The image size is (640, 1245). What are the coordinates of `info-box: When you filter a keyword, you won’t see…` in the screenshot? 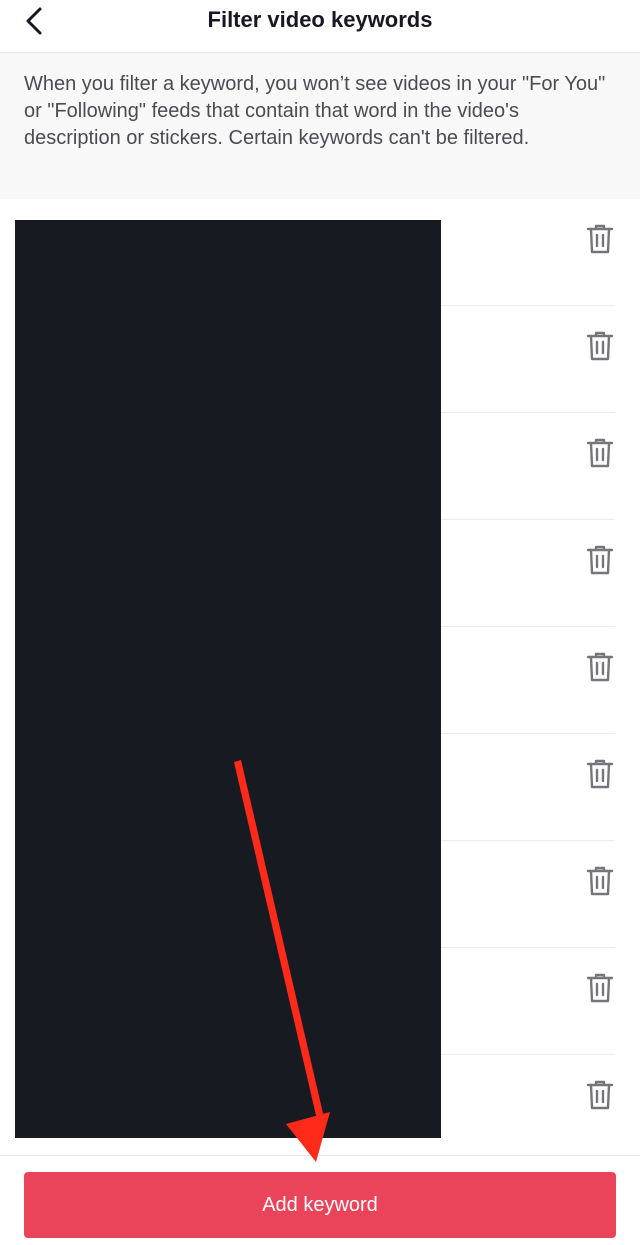 It's located at (320, 126).